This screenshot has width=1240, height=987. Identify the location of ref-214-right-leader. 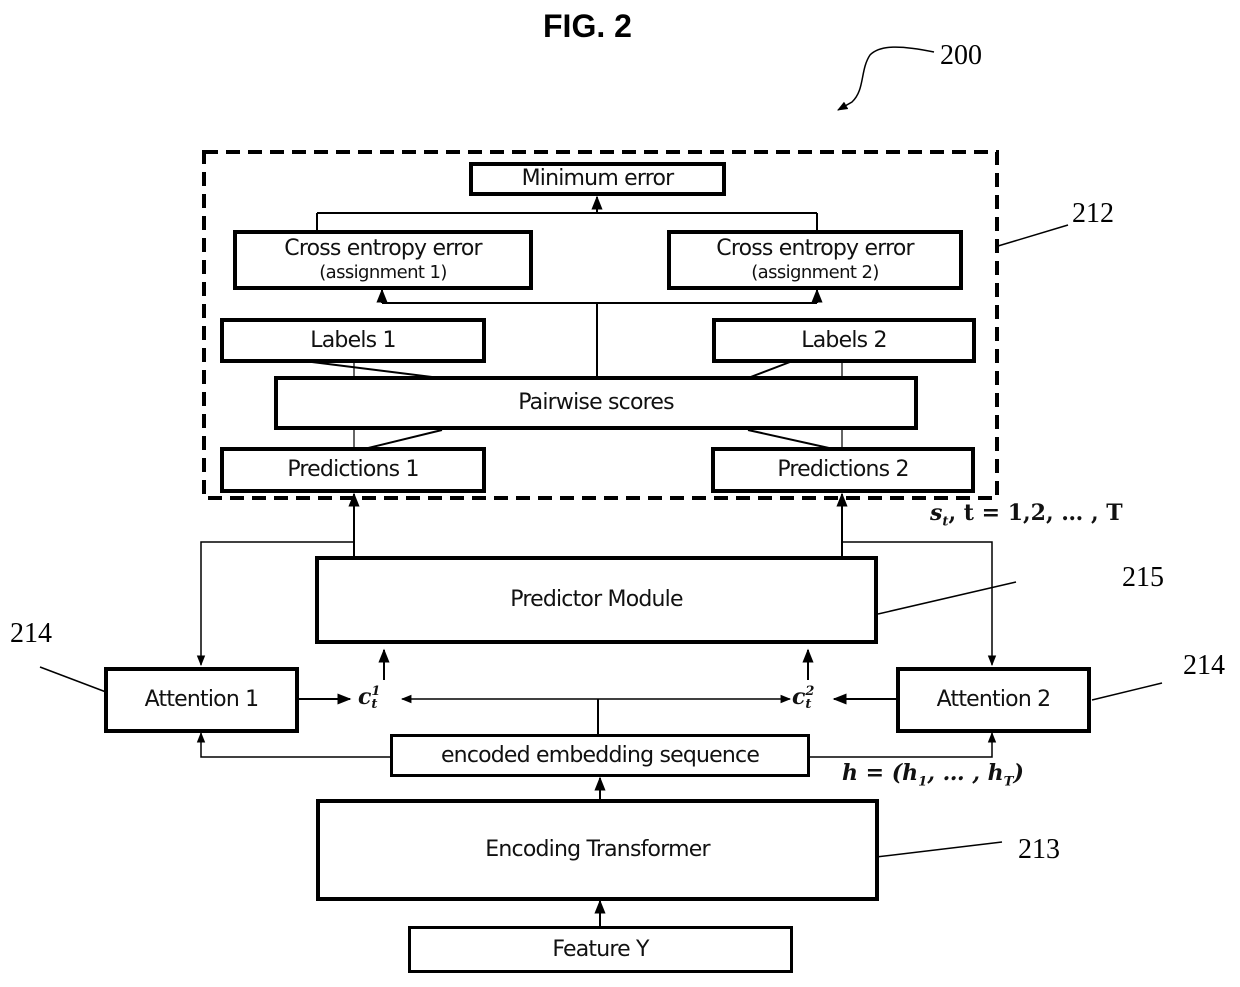
(1127, 691).